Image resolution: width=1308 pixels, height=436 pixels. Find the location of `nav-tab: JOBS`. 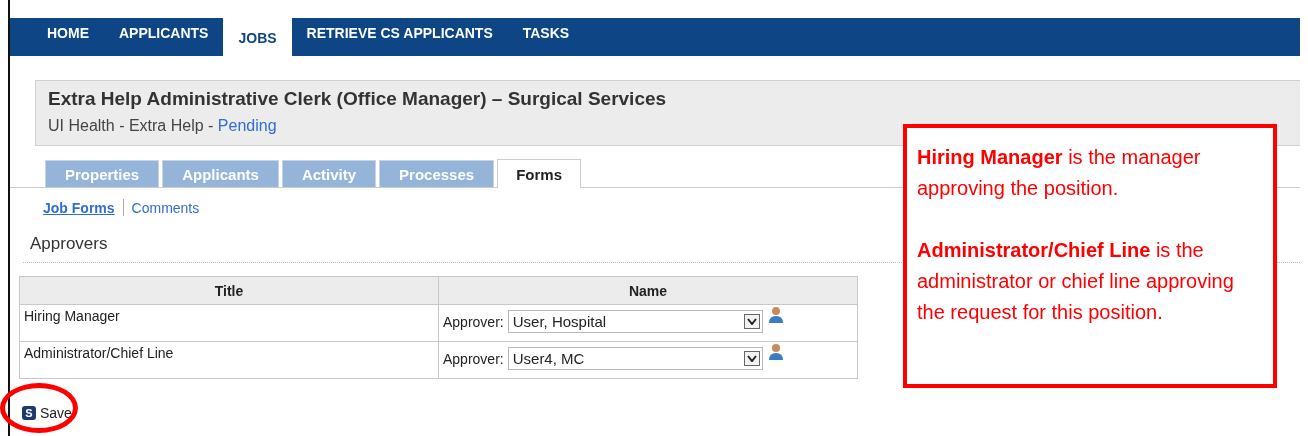

nav-tab: JOBS is located at coordinates (257, 37).